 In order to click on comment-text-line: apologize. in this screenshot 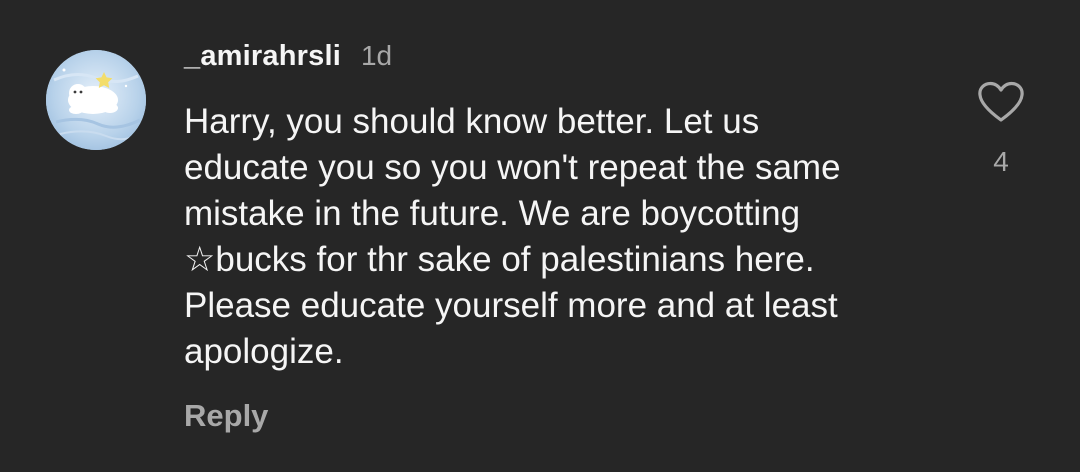, I will do `click(264, 351)`.